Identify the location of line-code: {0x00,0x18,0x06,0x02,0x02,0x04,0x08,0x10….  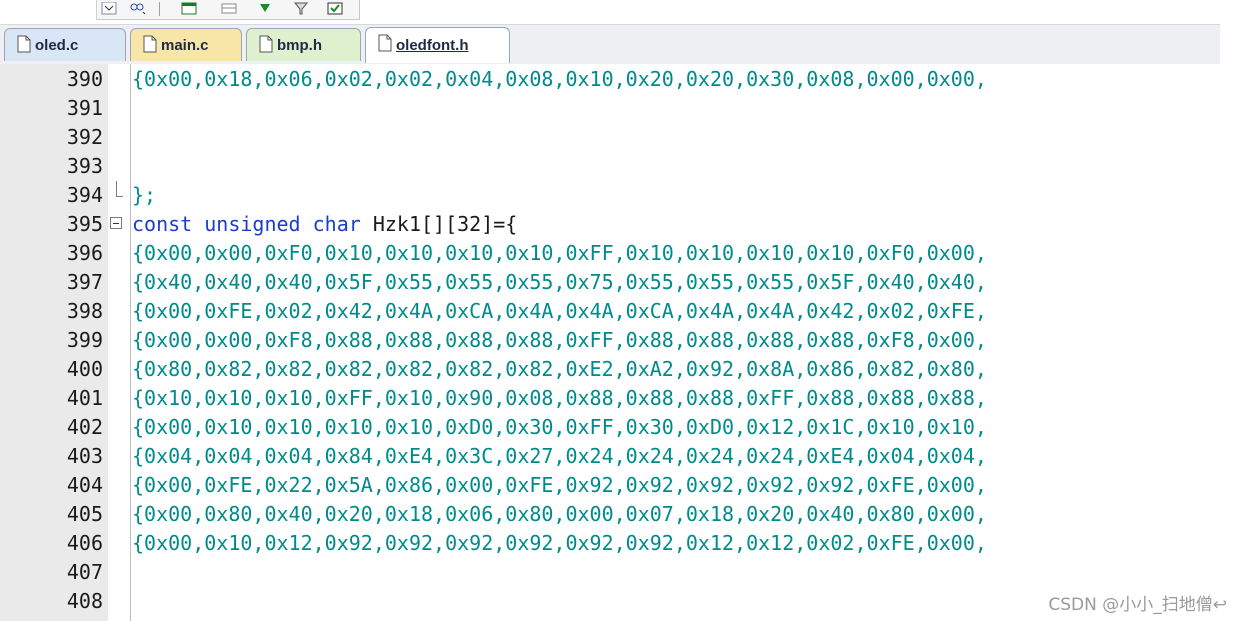
(559, 79).